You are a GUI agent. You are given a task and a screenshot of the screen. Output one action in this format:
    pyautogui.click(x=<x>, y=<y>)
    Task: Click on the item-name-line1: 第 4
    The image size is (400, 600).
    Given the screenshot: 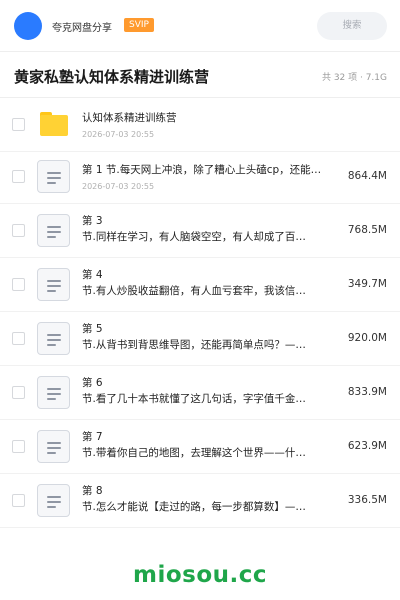 What is the action you would take?
    pyautogui.click(x=92, y=275)
    